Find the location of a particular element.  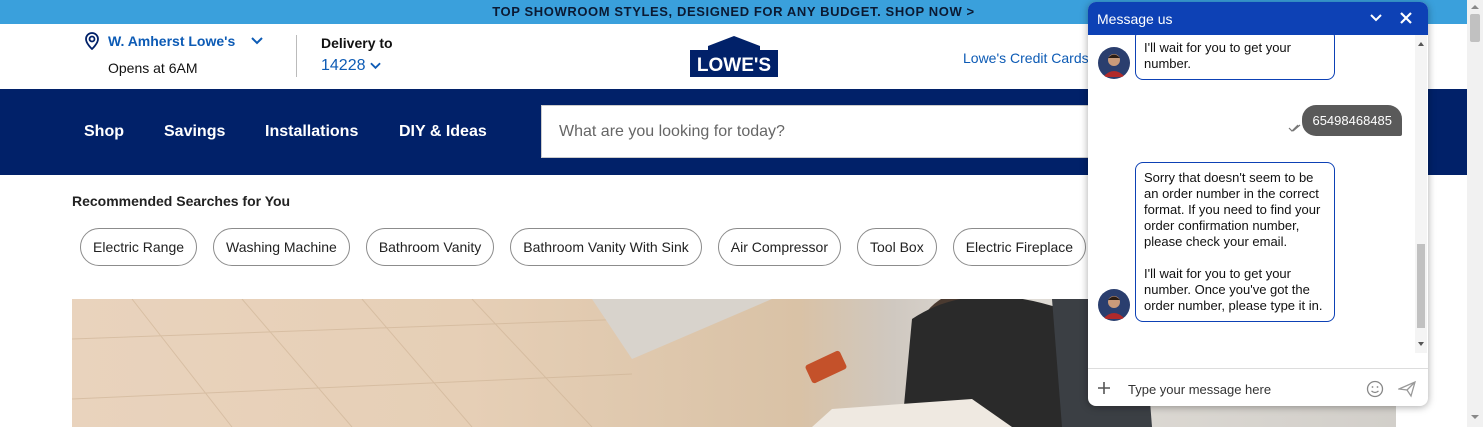

chip-washing-machine: Washing Machine is located at coordinates (281, 247).